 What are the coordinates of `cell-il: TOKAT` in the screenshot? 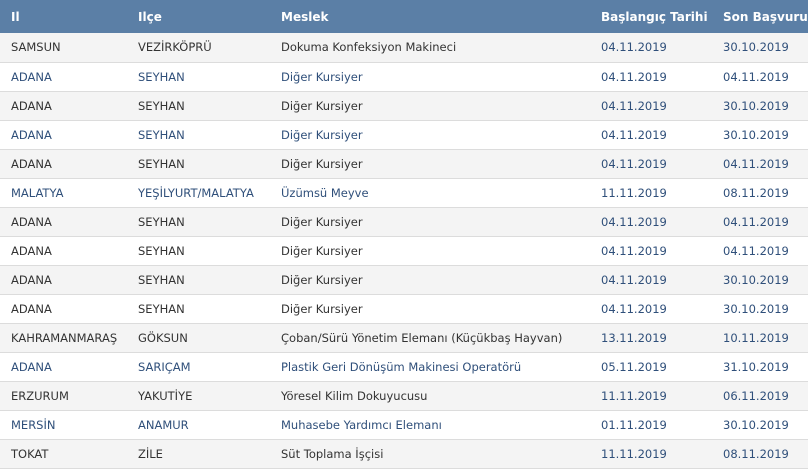 It's located at (63, 454).